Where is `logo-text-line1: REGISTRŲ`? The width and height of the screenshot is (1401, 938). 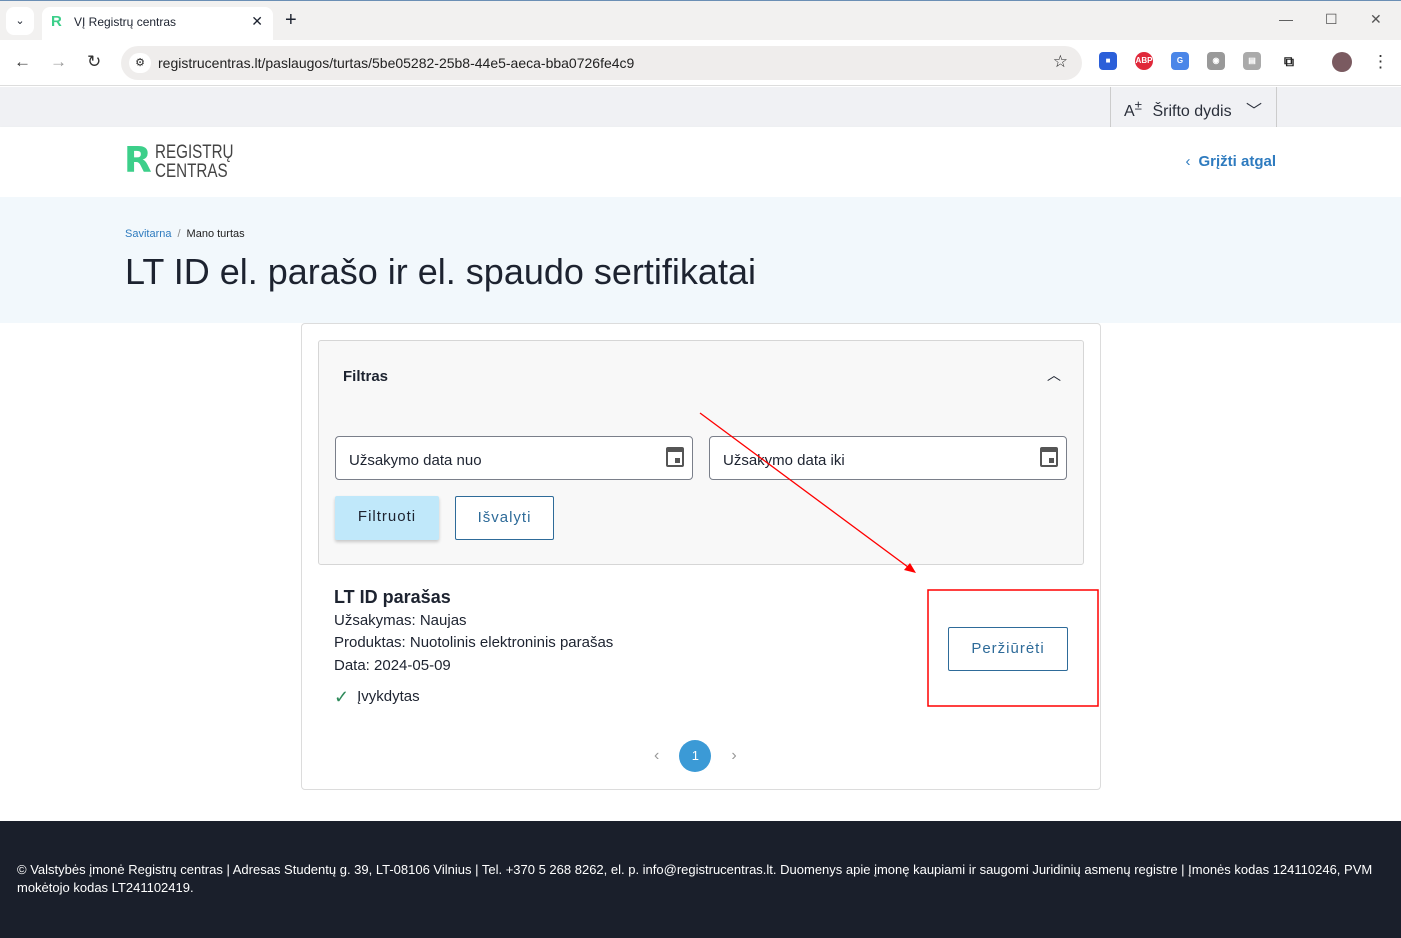 logo-text-line1: REGISTRŲ is located at coordinates (194, 152).